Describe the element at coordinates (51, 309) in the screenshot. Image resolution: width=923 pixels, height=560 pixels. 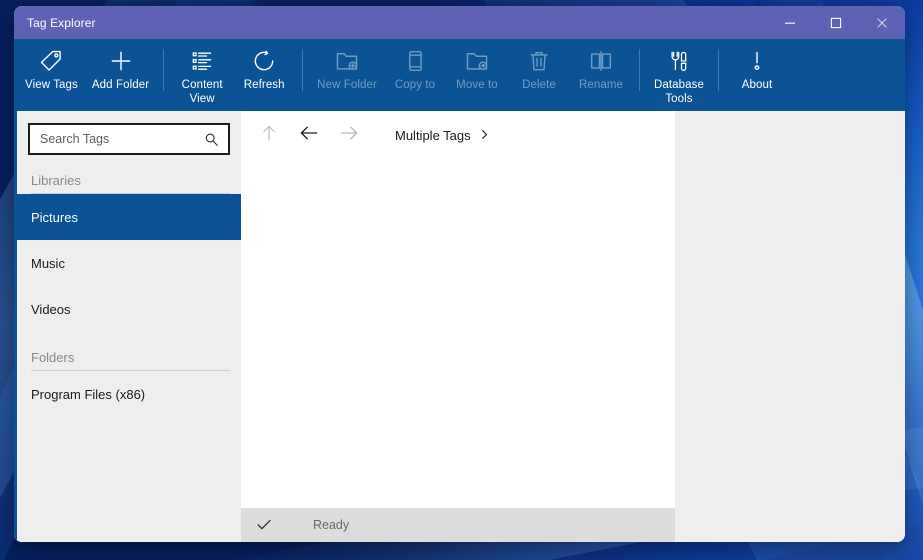
I see `sidebar-item-label: Videos` at that location.